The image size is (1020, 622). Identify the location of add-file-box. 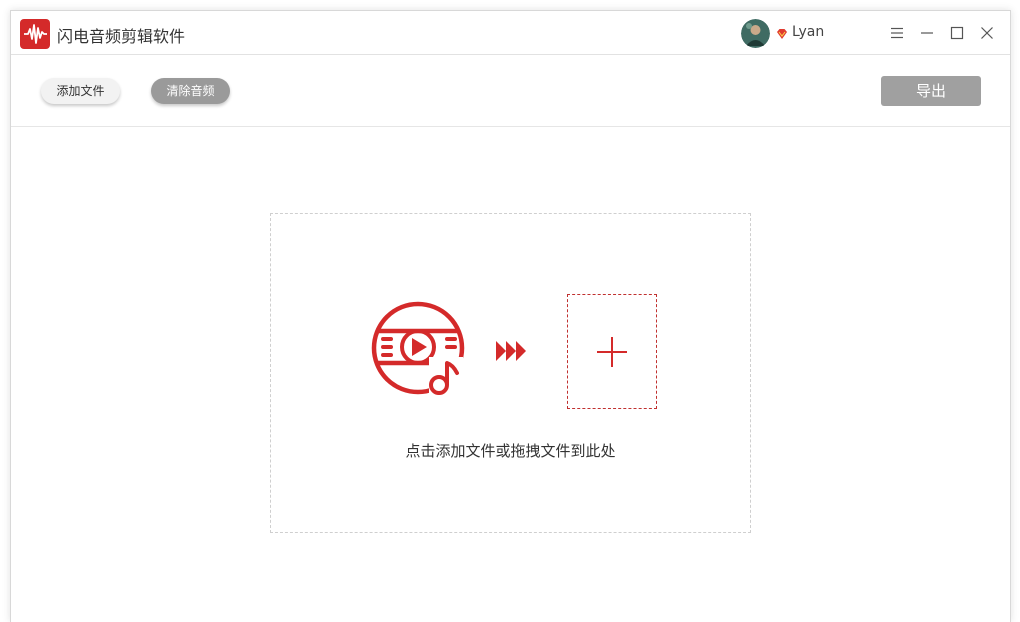
(612, 351).